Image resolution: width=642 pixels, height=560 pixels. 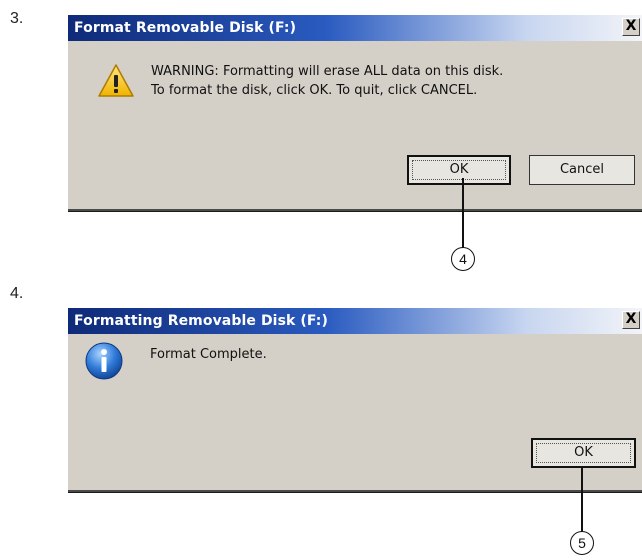 What do you see at coordinates (582, 543) in the screenshot?
I see `callout-5: 5` at bounding box center [582, 543].